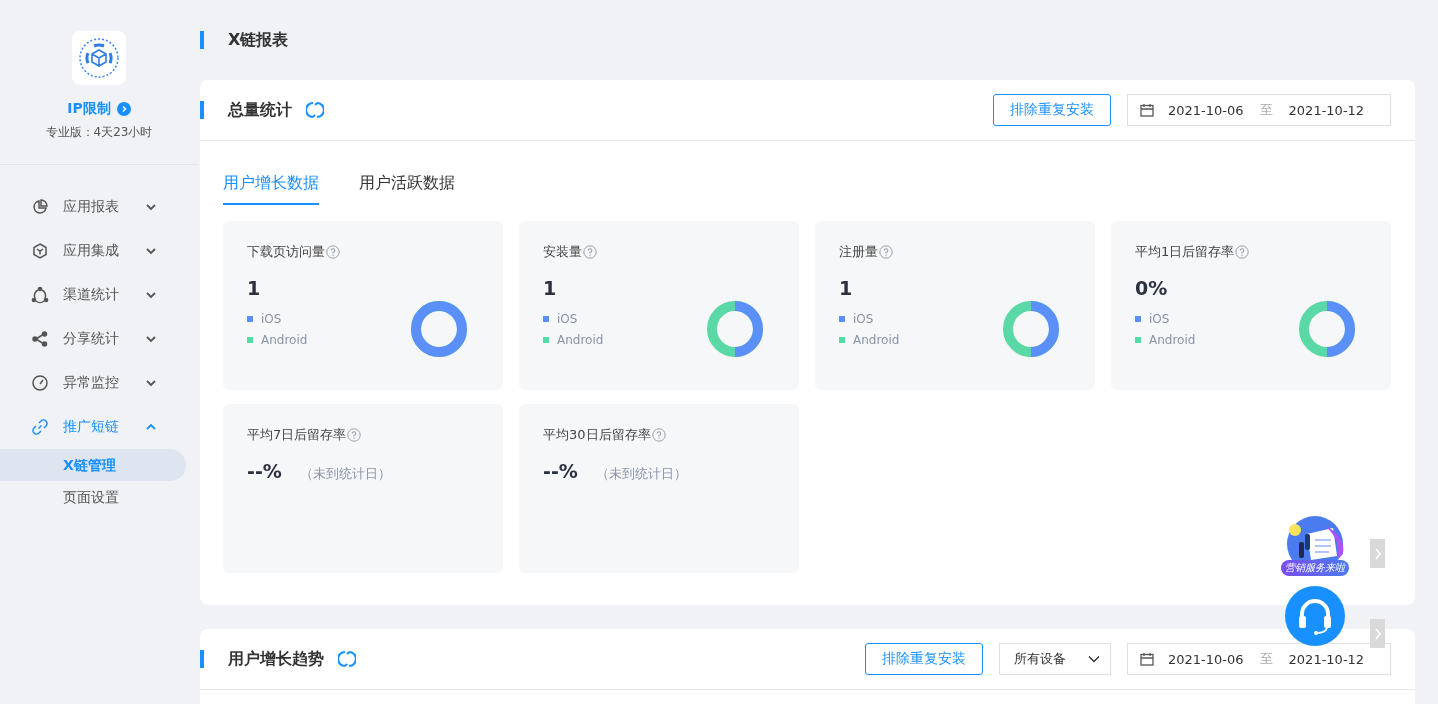 Image resolution: width=1438 pixels, height=704 pixels. Describe the element at coordinates (297, 435) in the screenshot. I see `stat-label: 平均7日后留存率` at that location.